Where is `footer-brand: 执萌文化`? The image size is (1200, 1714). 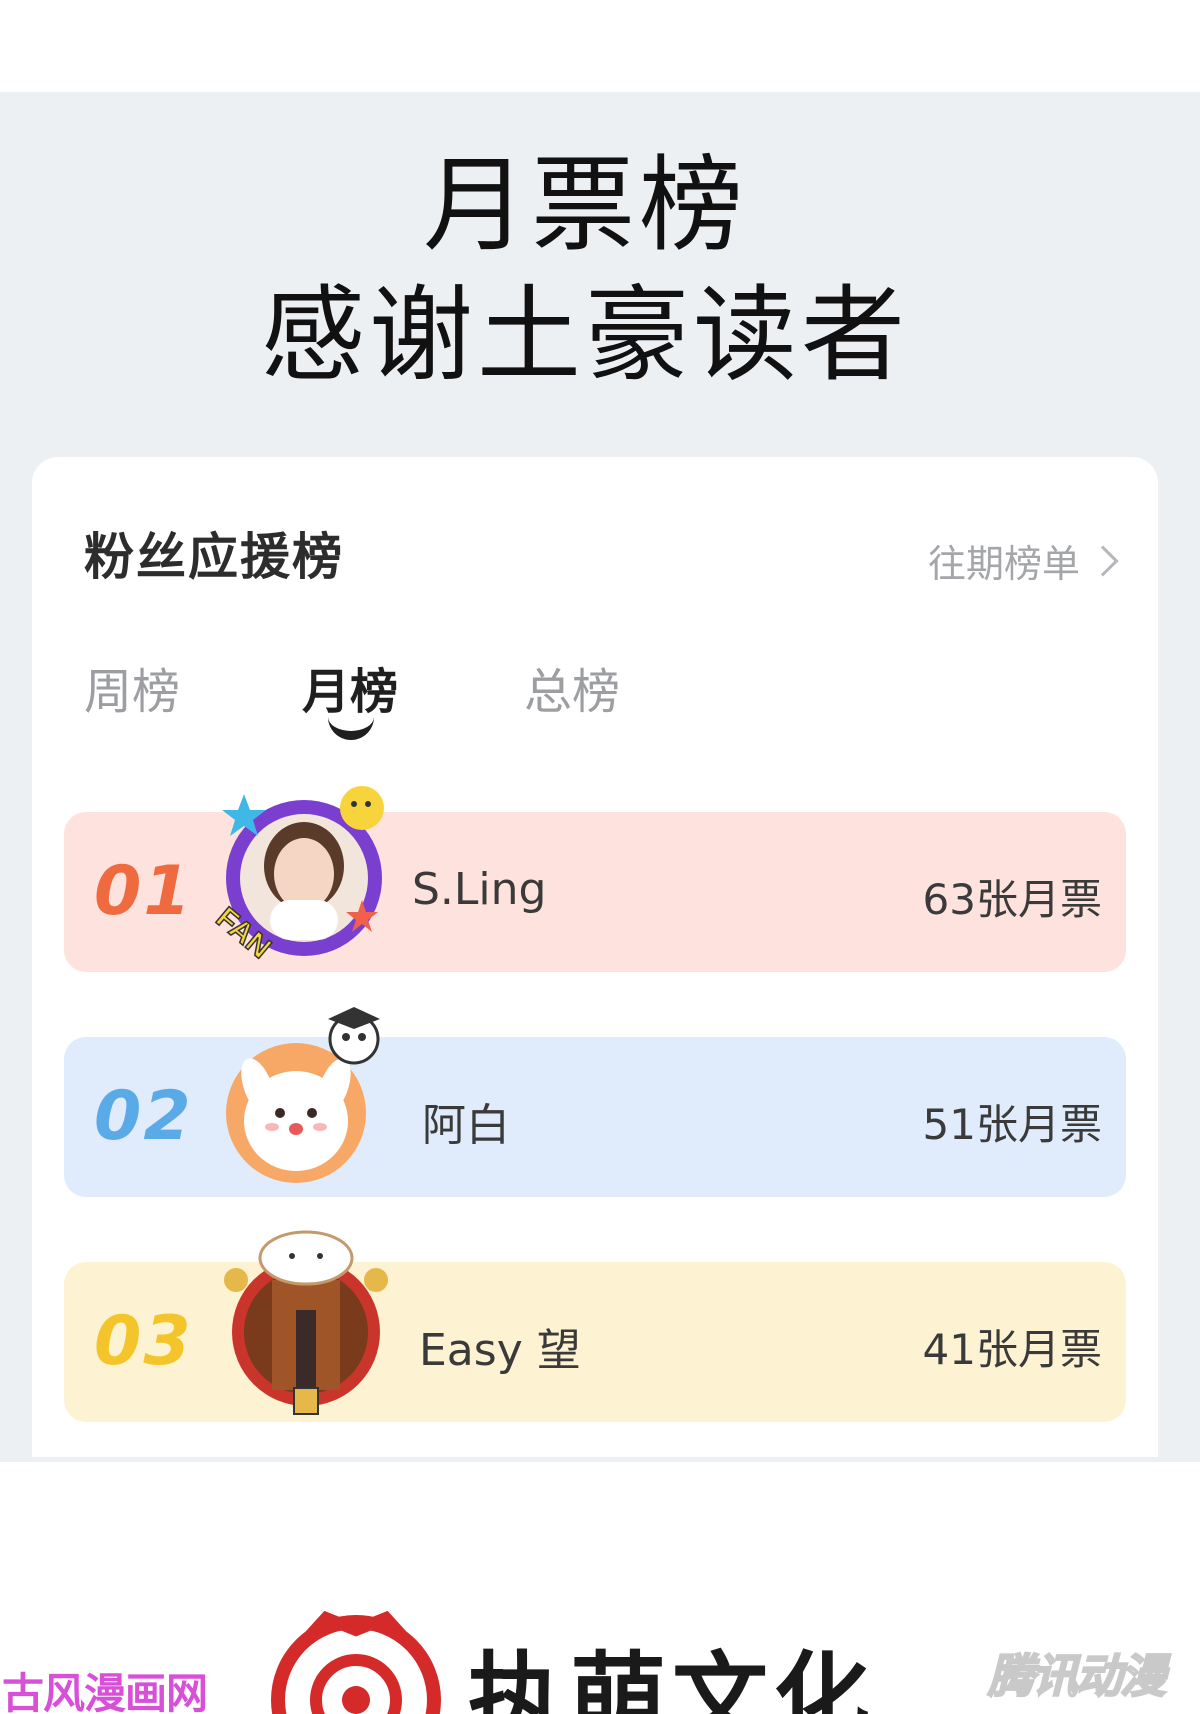 footer-brand: 执萌文化 is located at coordinates (672, 1678).